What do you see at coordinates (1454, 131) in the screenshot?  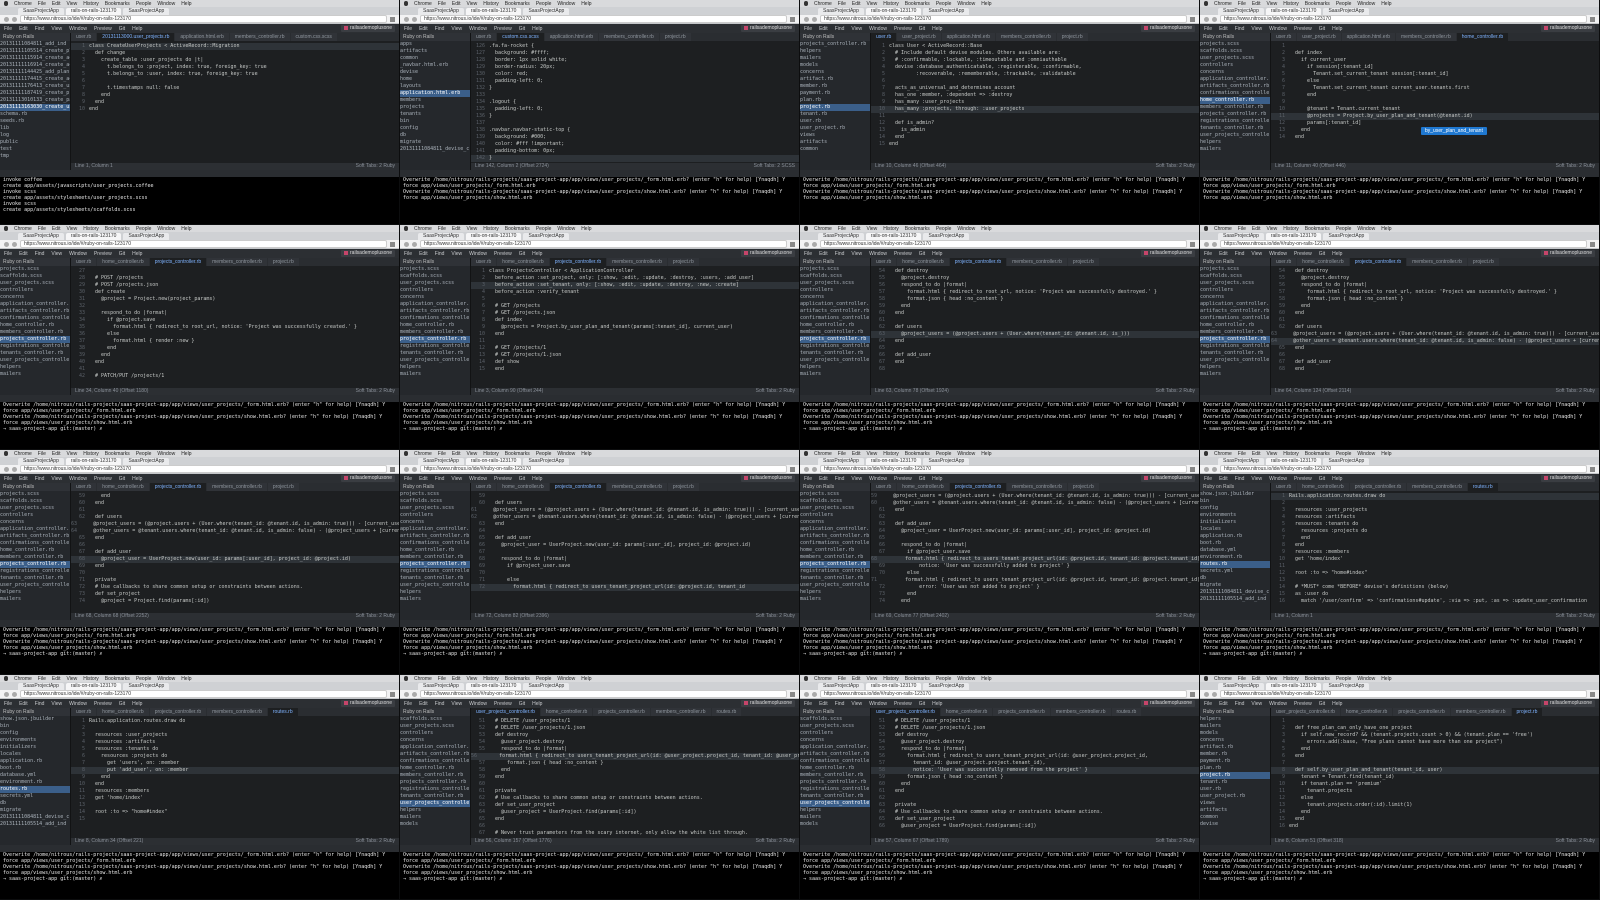 I see `autocomplete-suggestion: by_user_plan_and_tenant` at bounding box center [1454, 131].